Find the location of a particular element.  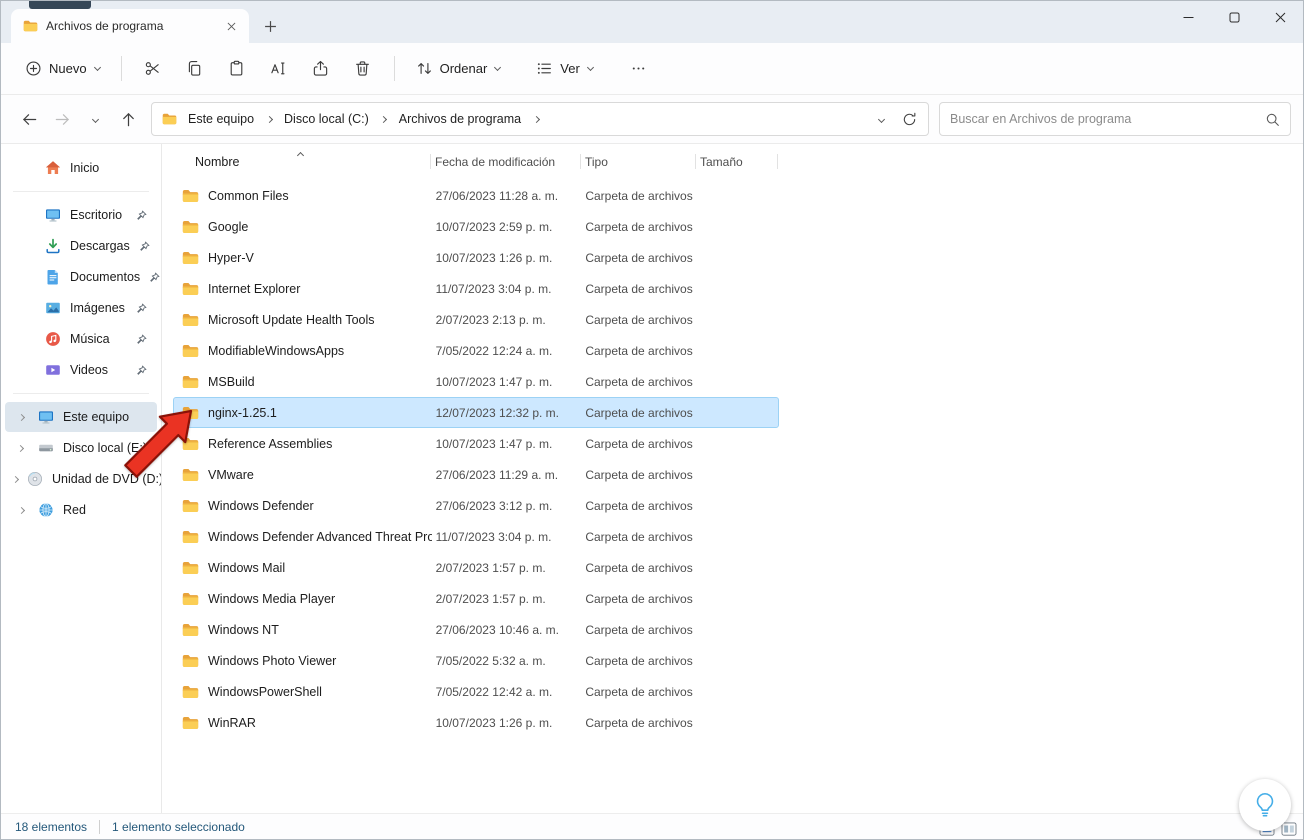

breadcrumb-item: Disco local (C:) is located at coordinates (326, 119).